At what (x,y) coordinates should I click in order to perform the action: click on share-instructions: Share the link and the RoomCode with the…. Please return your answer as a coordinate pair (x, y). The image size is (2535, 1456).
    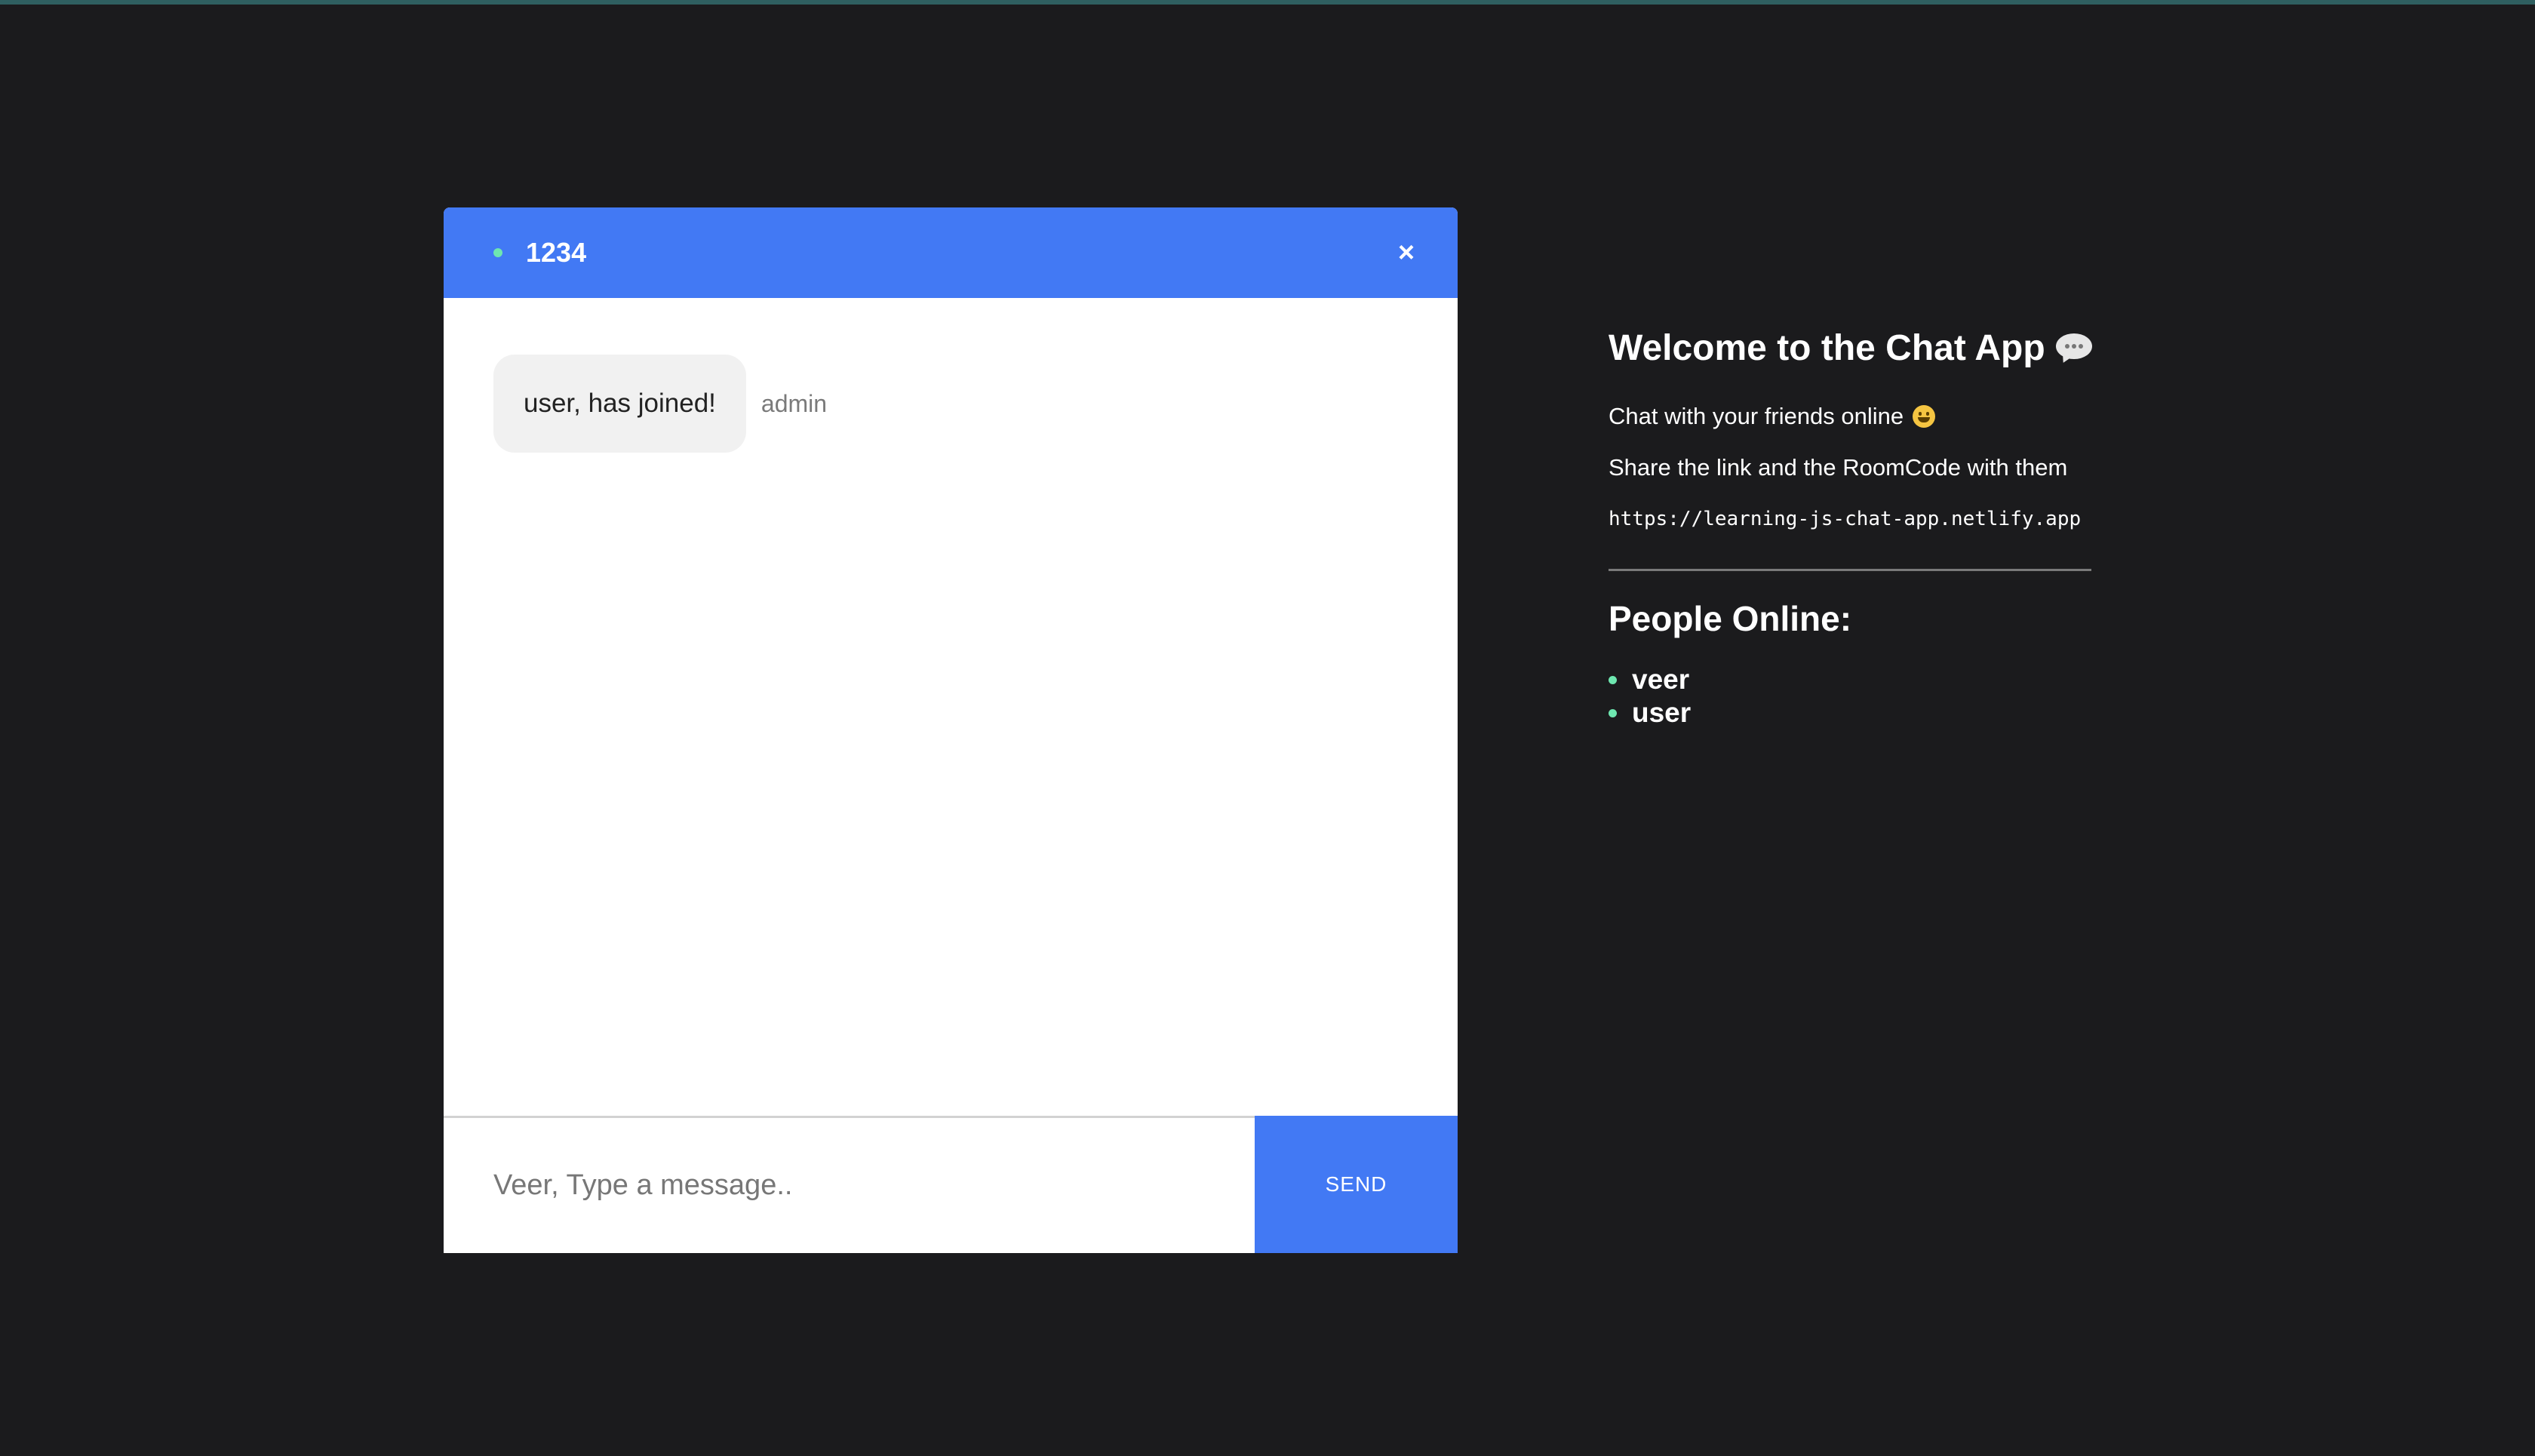
    Looking at the image, I should click on (1838, 468).